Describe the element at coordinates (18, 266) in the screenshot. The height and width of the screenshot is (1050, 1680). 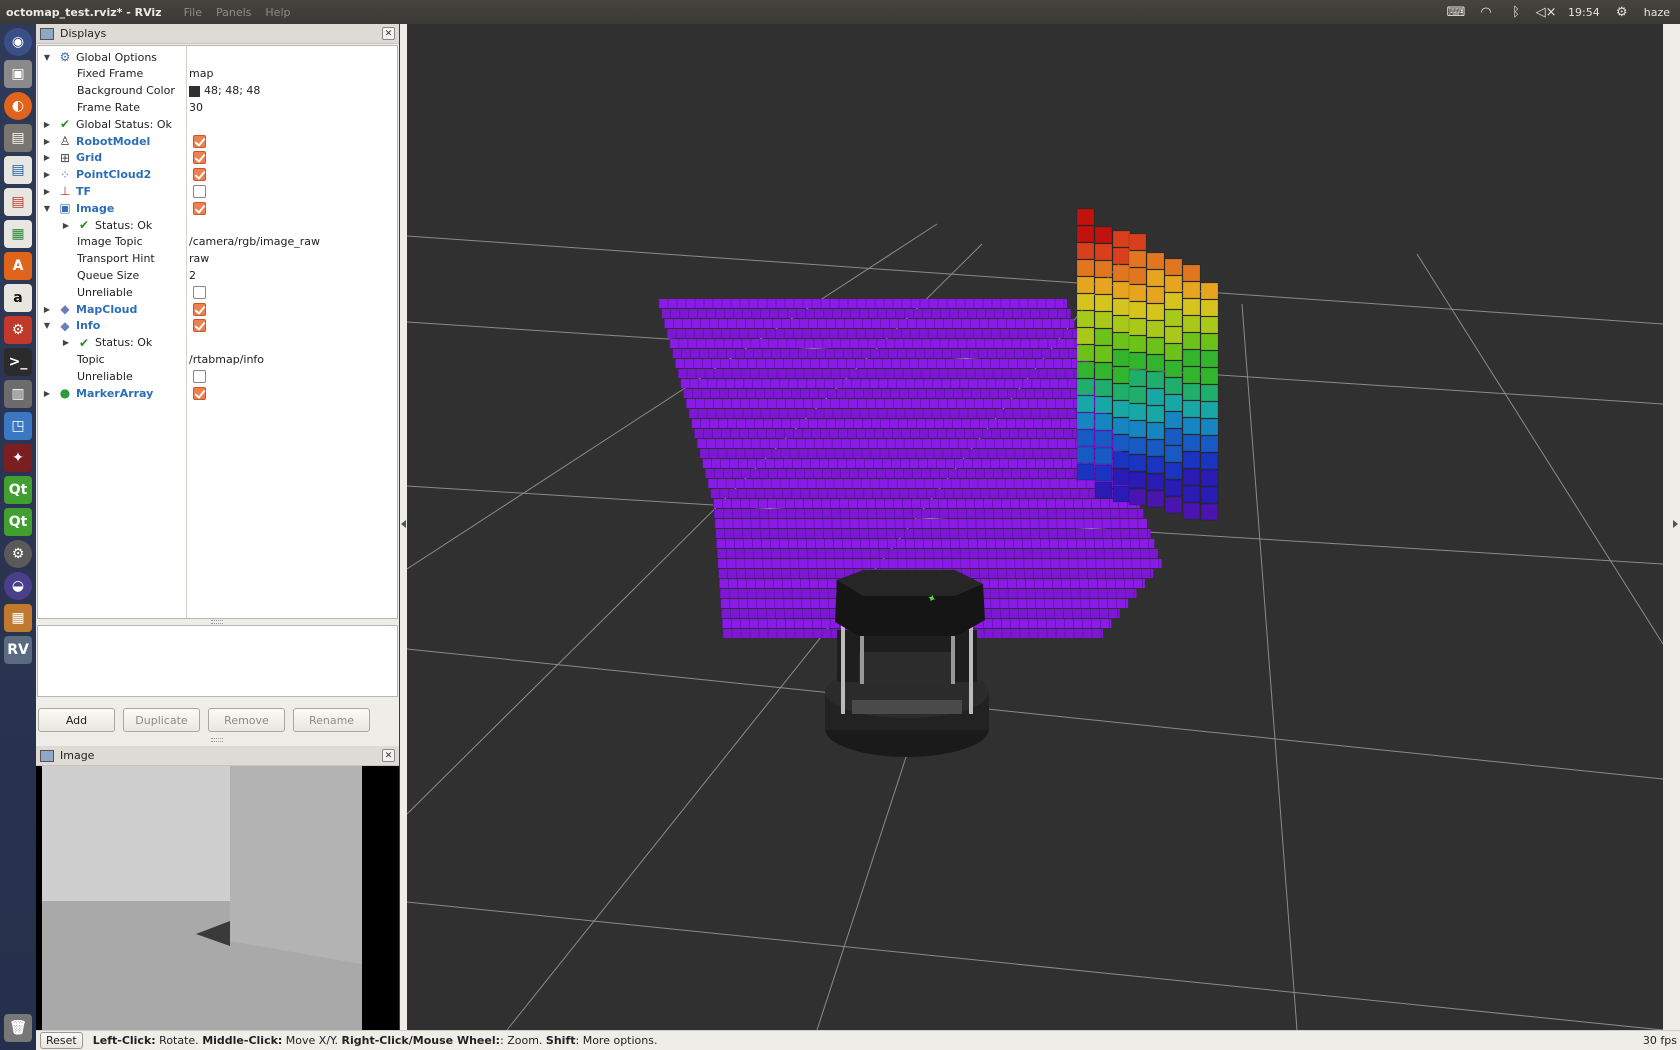
I see `software-center-icon: A` at that location.